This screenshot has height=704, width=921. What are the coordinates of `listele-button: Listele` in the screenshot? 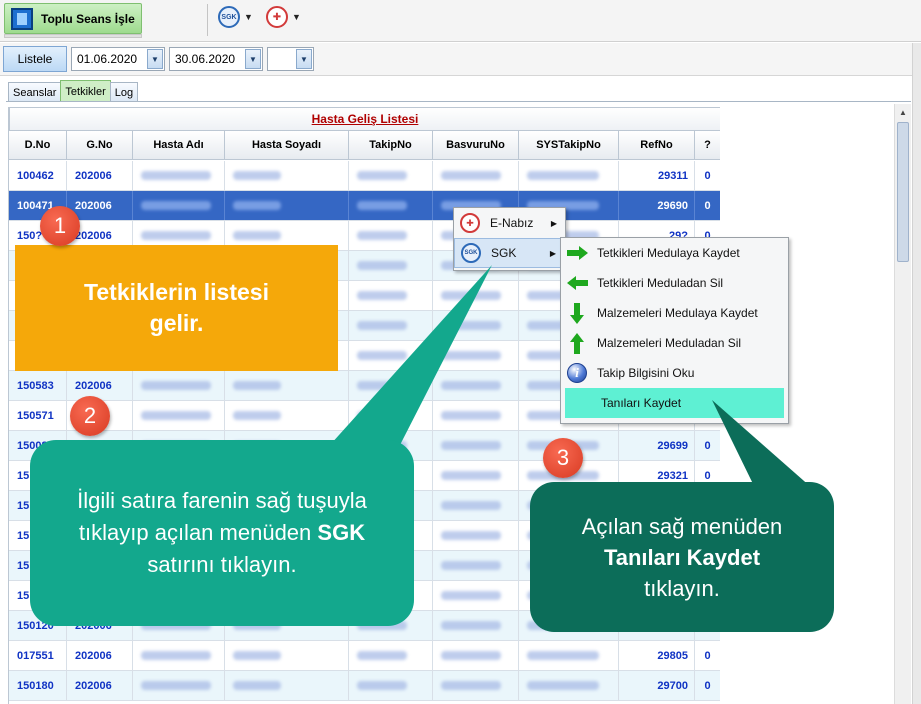 It's located at (35, 59).